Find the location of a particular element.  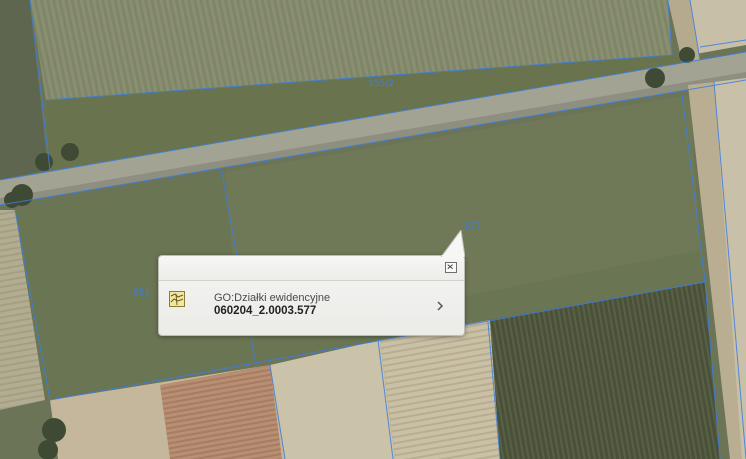

close-icon is located at coordinates (451, 267).